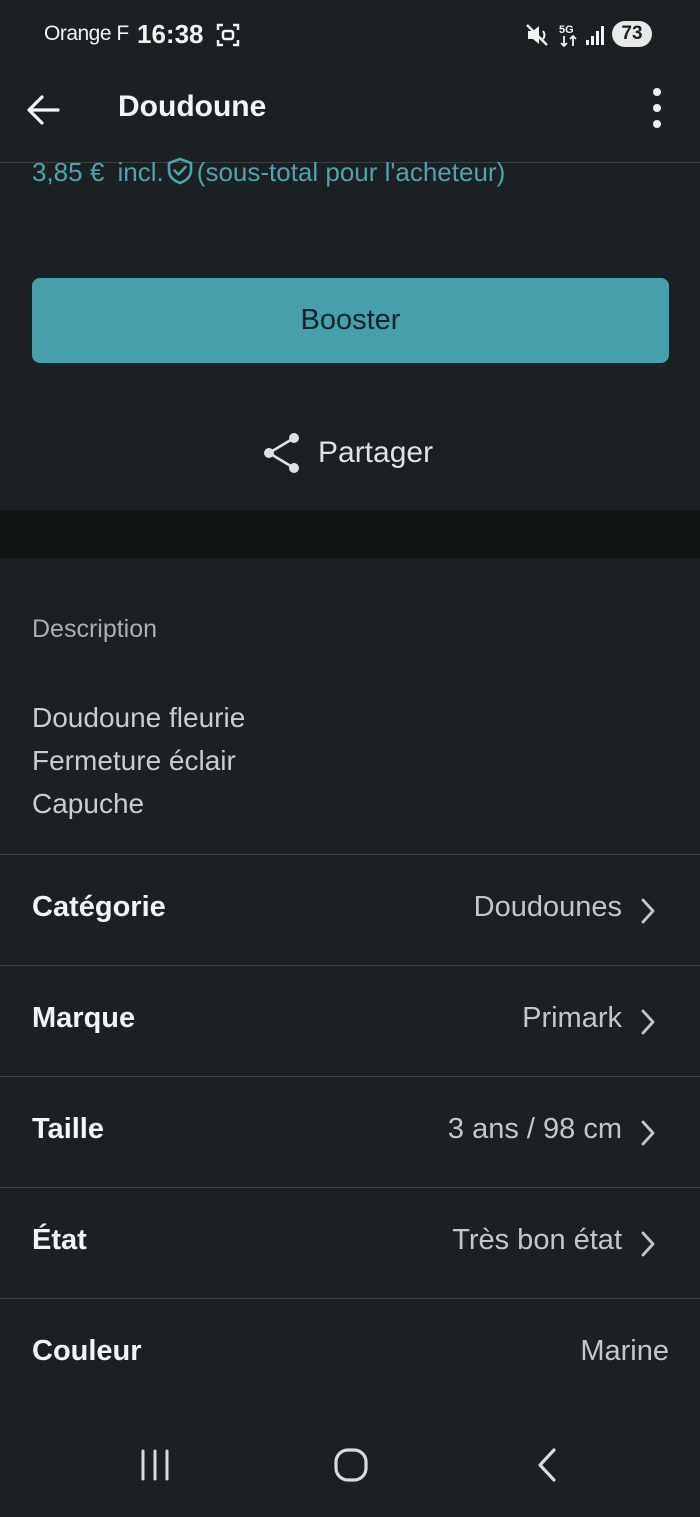 The height and width of the screenshot is (1517, 700). Describe the element at coordinates (87, 1351) in the screenshot. I see `detail-label: Couleur` at that location.